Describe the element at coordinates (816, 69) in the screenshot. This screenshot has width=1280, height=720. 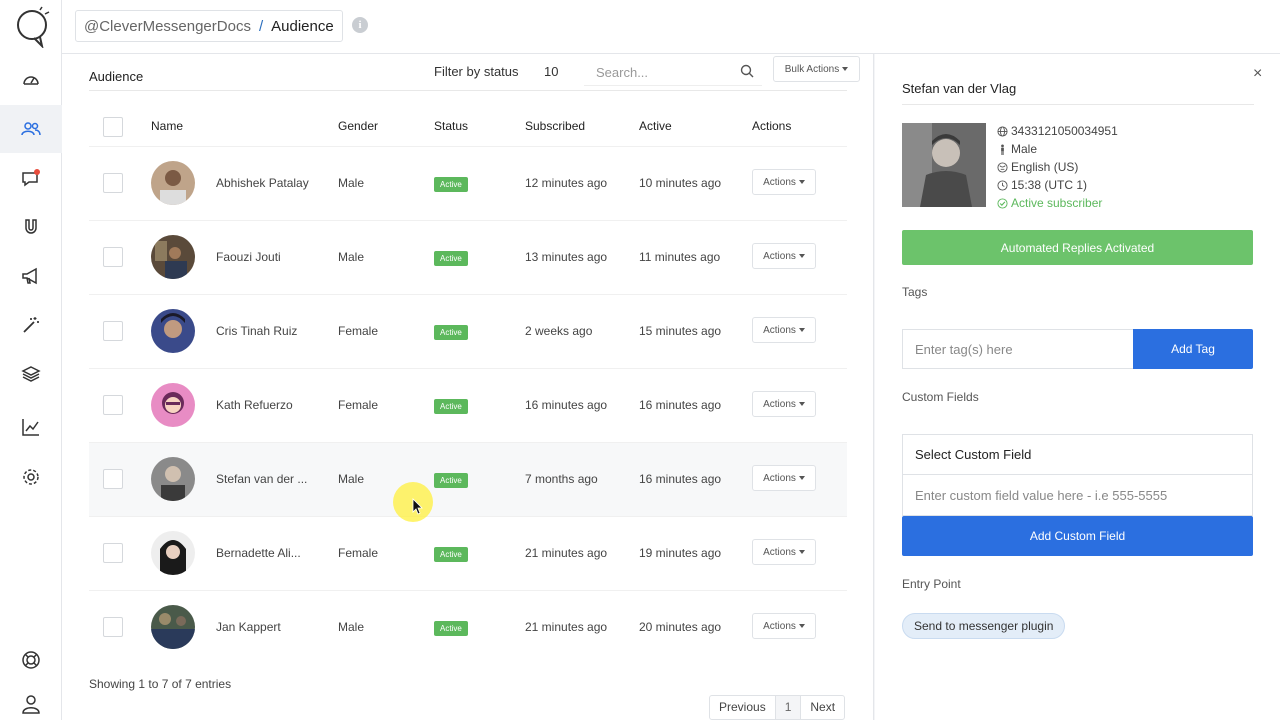
I see `bulk-actions-button: Bulk Actions` at that location.